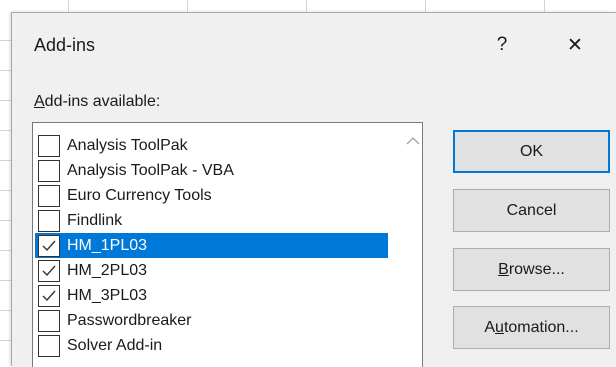 The image size is (616, 367). I want to click on close-icon: ✕, so click(575, 45).